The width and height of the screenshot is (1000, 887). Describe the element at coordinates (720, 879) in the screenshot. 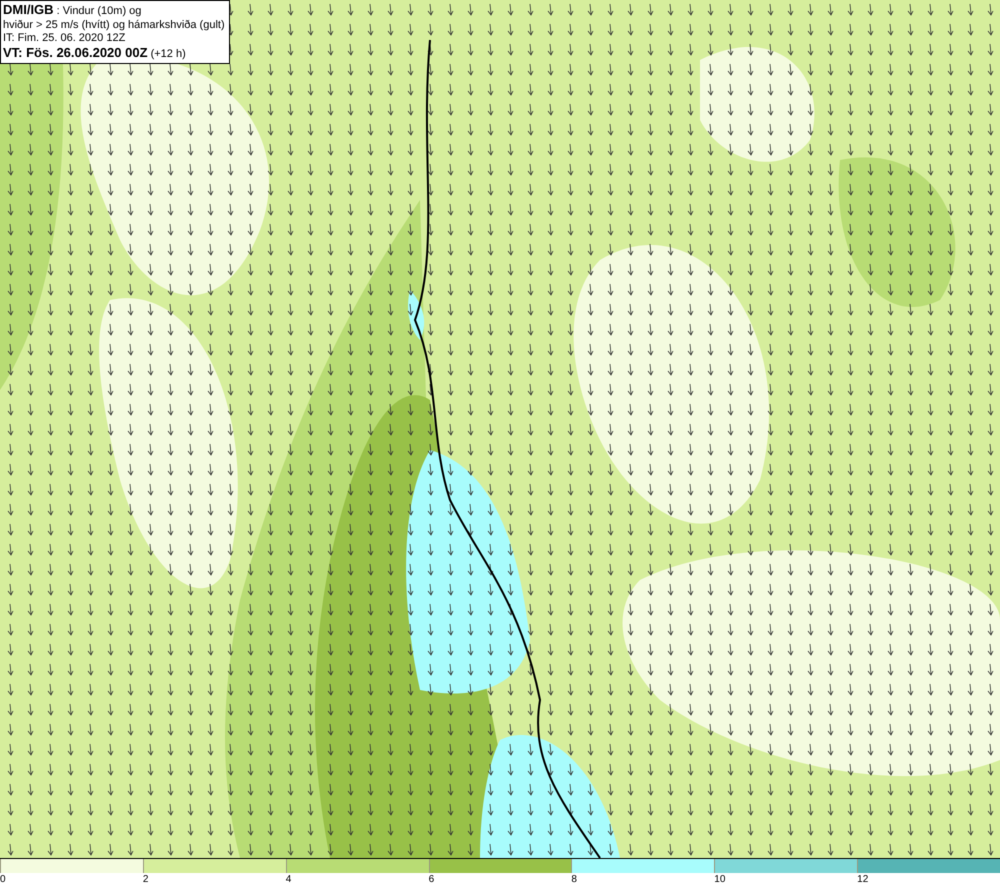

I see `legend-tick-label: 10` at that location.